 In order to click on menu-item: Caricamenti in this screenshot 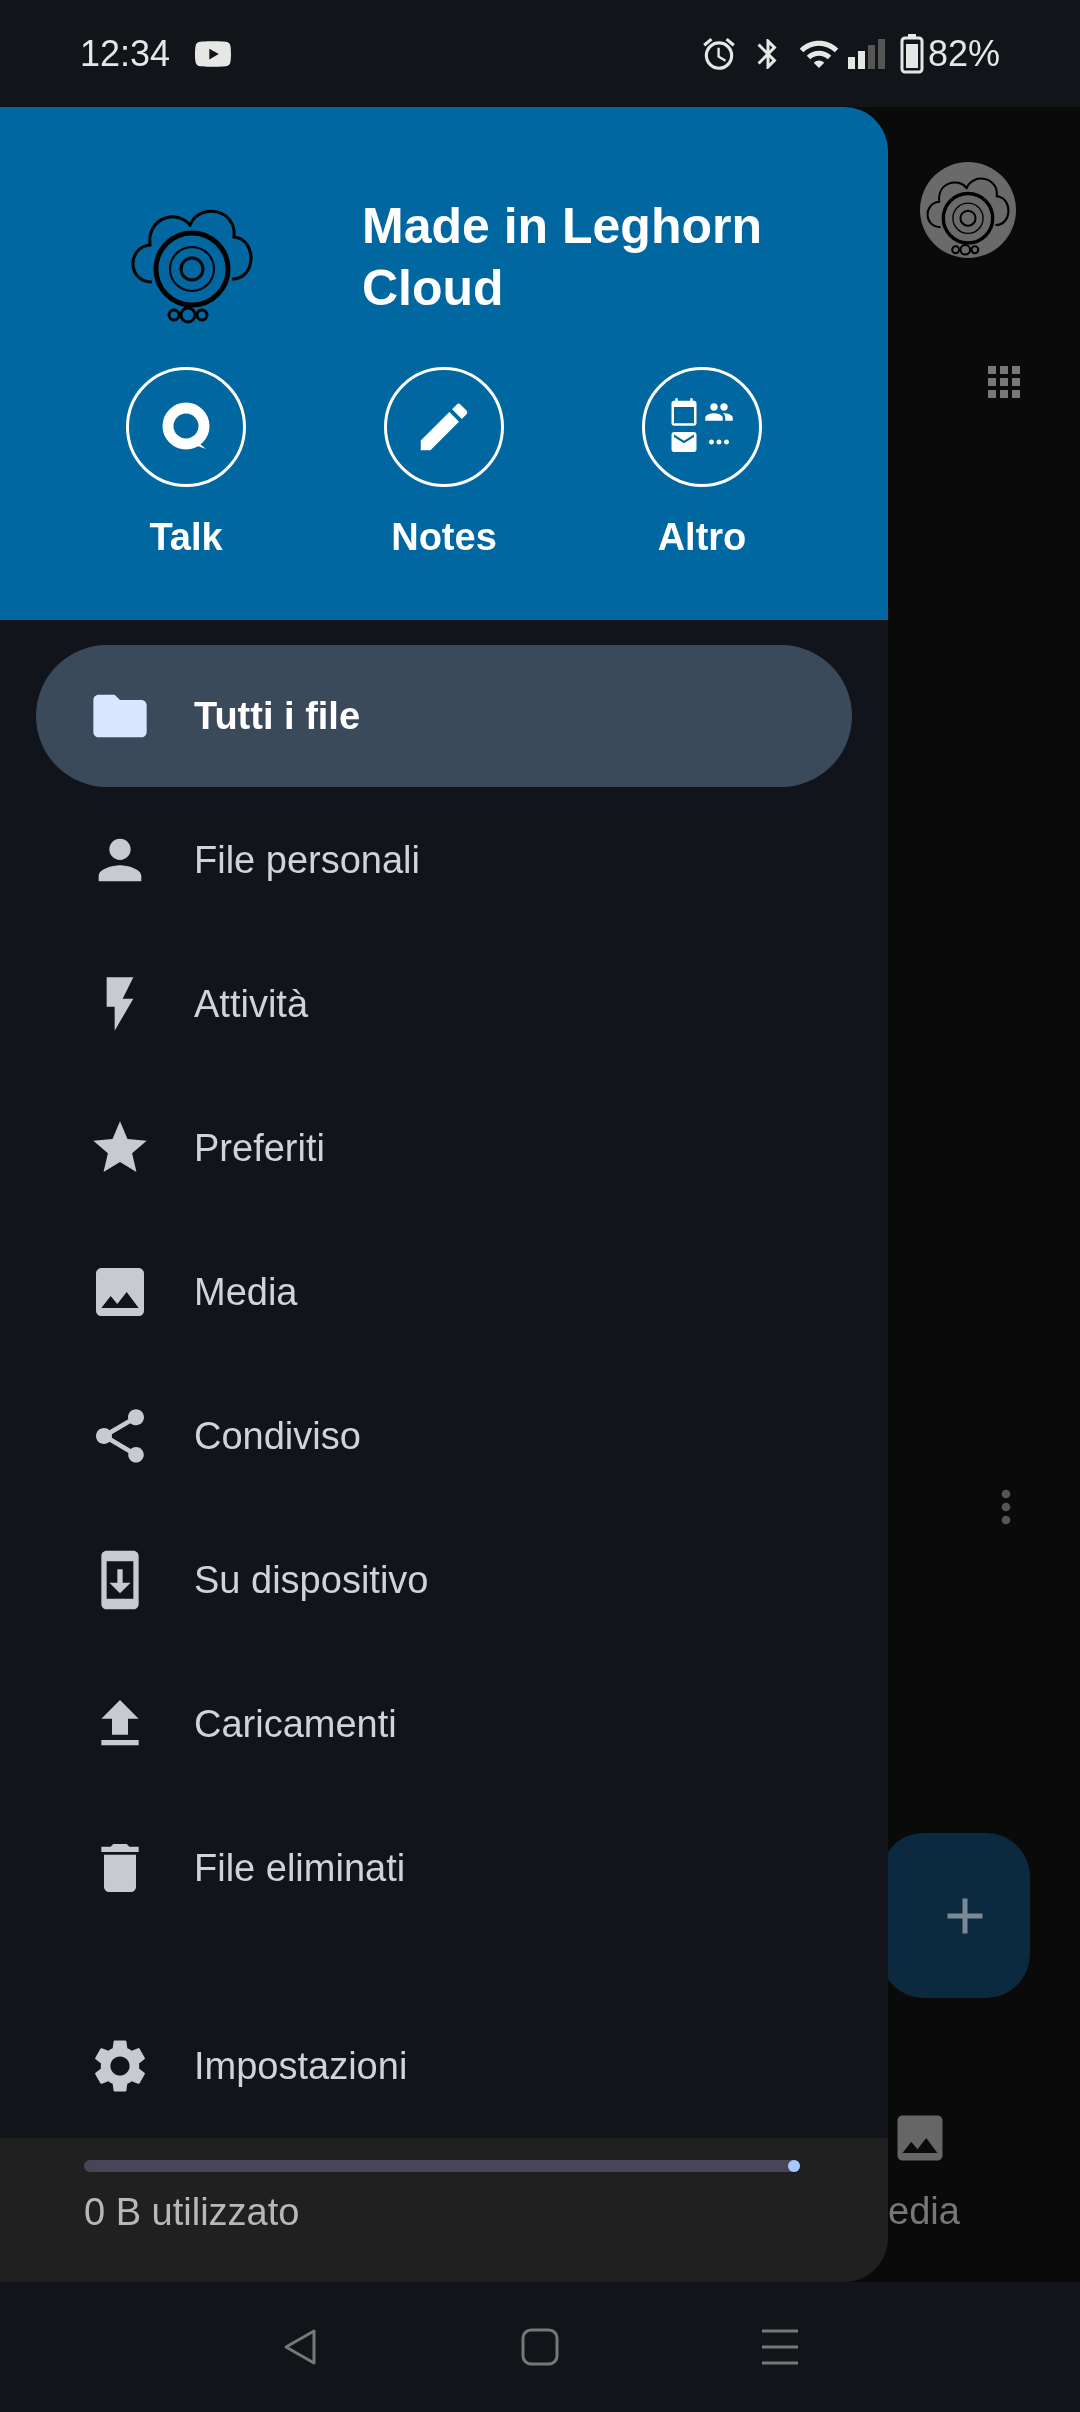, I will do `click(444, 1724)`.